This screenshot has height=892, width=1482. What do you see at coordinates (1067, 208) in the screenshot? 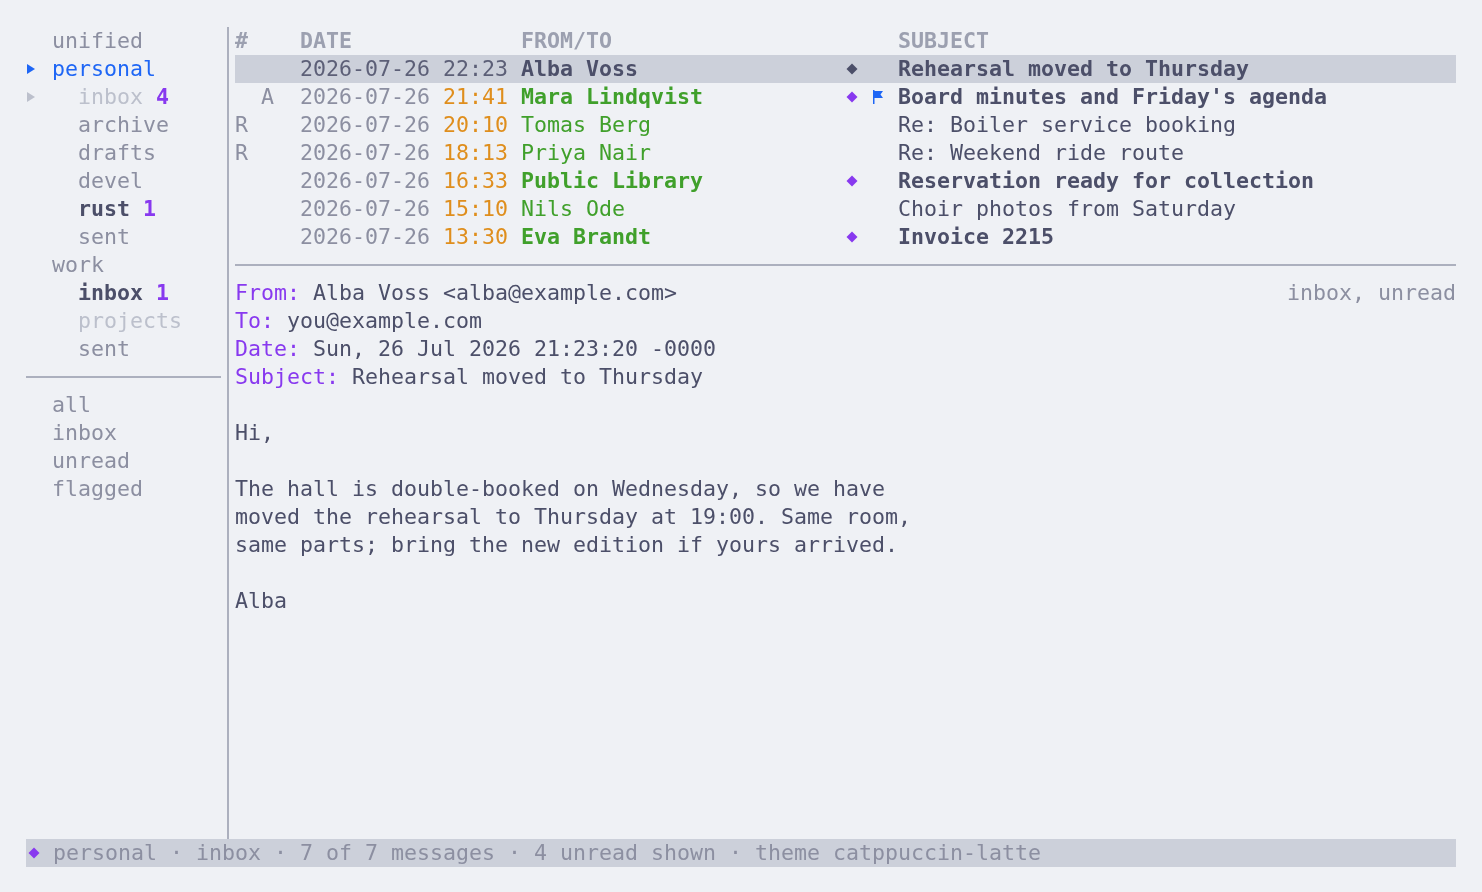
I see `message-subject: Choir photos from Saturday` at bounding box center [1067, 208].